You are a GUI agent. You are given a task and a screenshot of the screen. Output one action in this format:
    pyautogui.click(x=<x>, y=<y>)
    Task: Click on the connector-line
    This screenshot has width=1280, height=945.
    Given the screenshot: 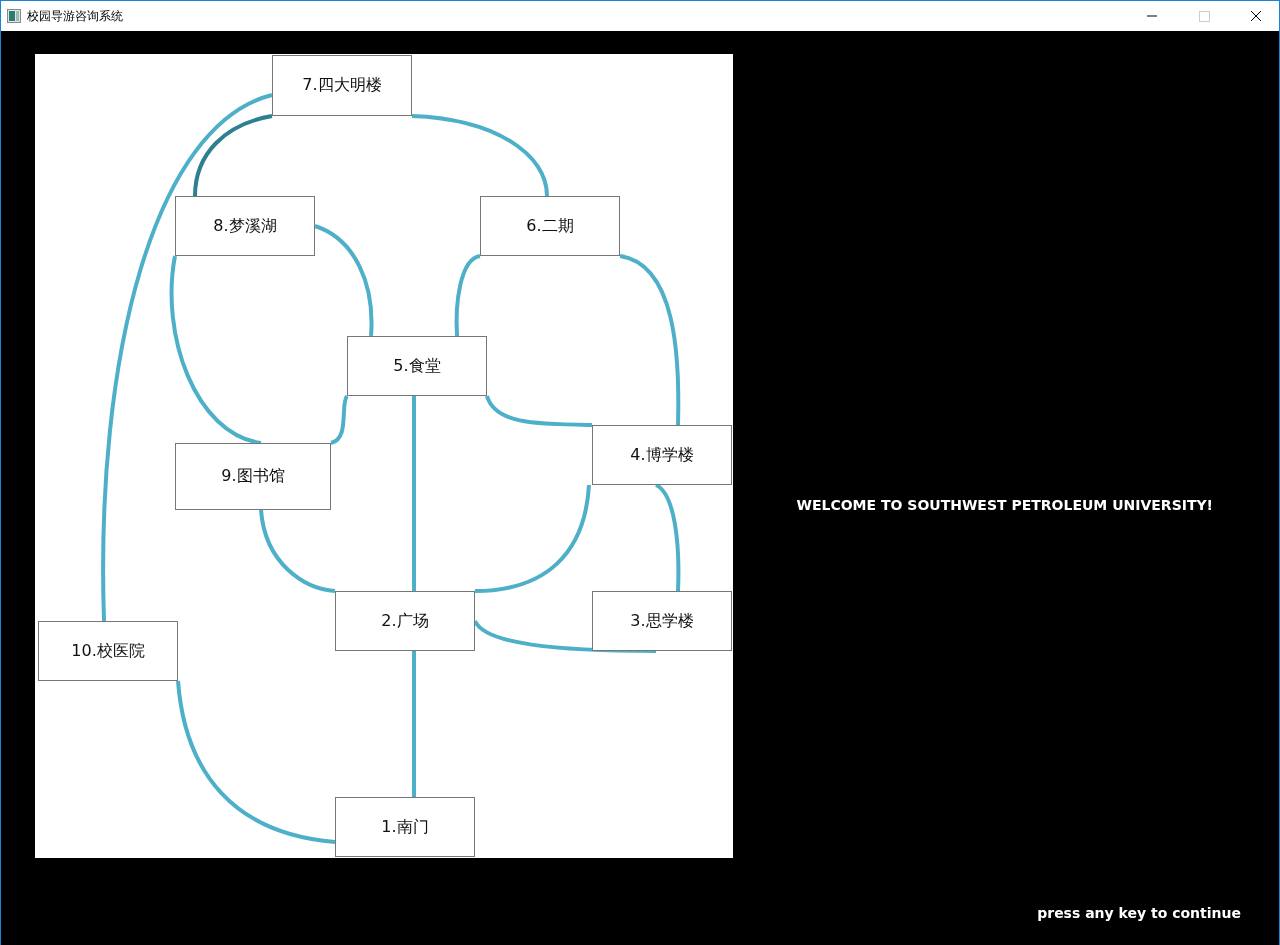 What is the action you would take?
    pyautogui.click(x=339, y=420)
    